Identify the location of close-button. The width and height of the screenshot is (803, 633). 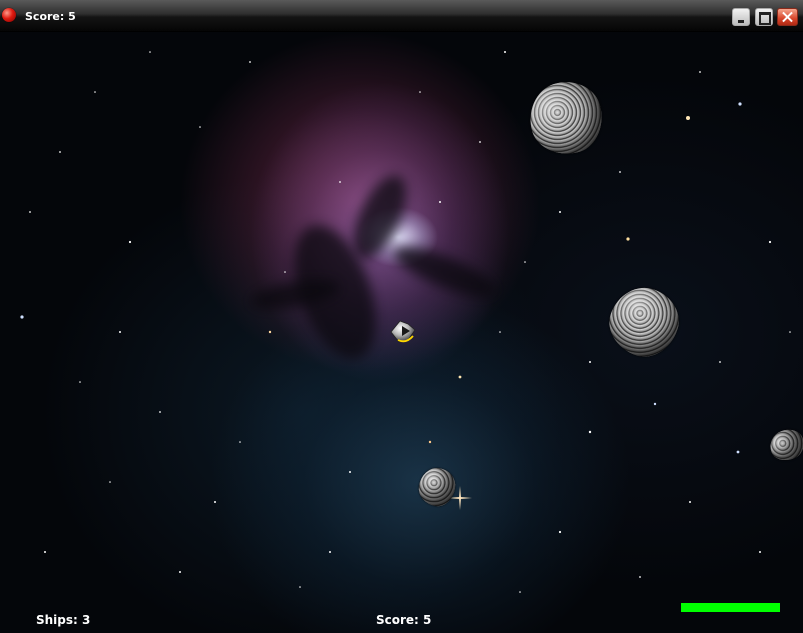
(787, 17).